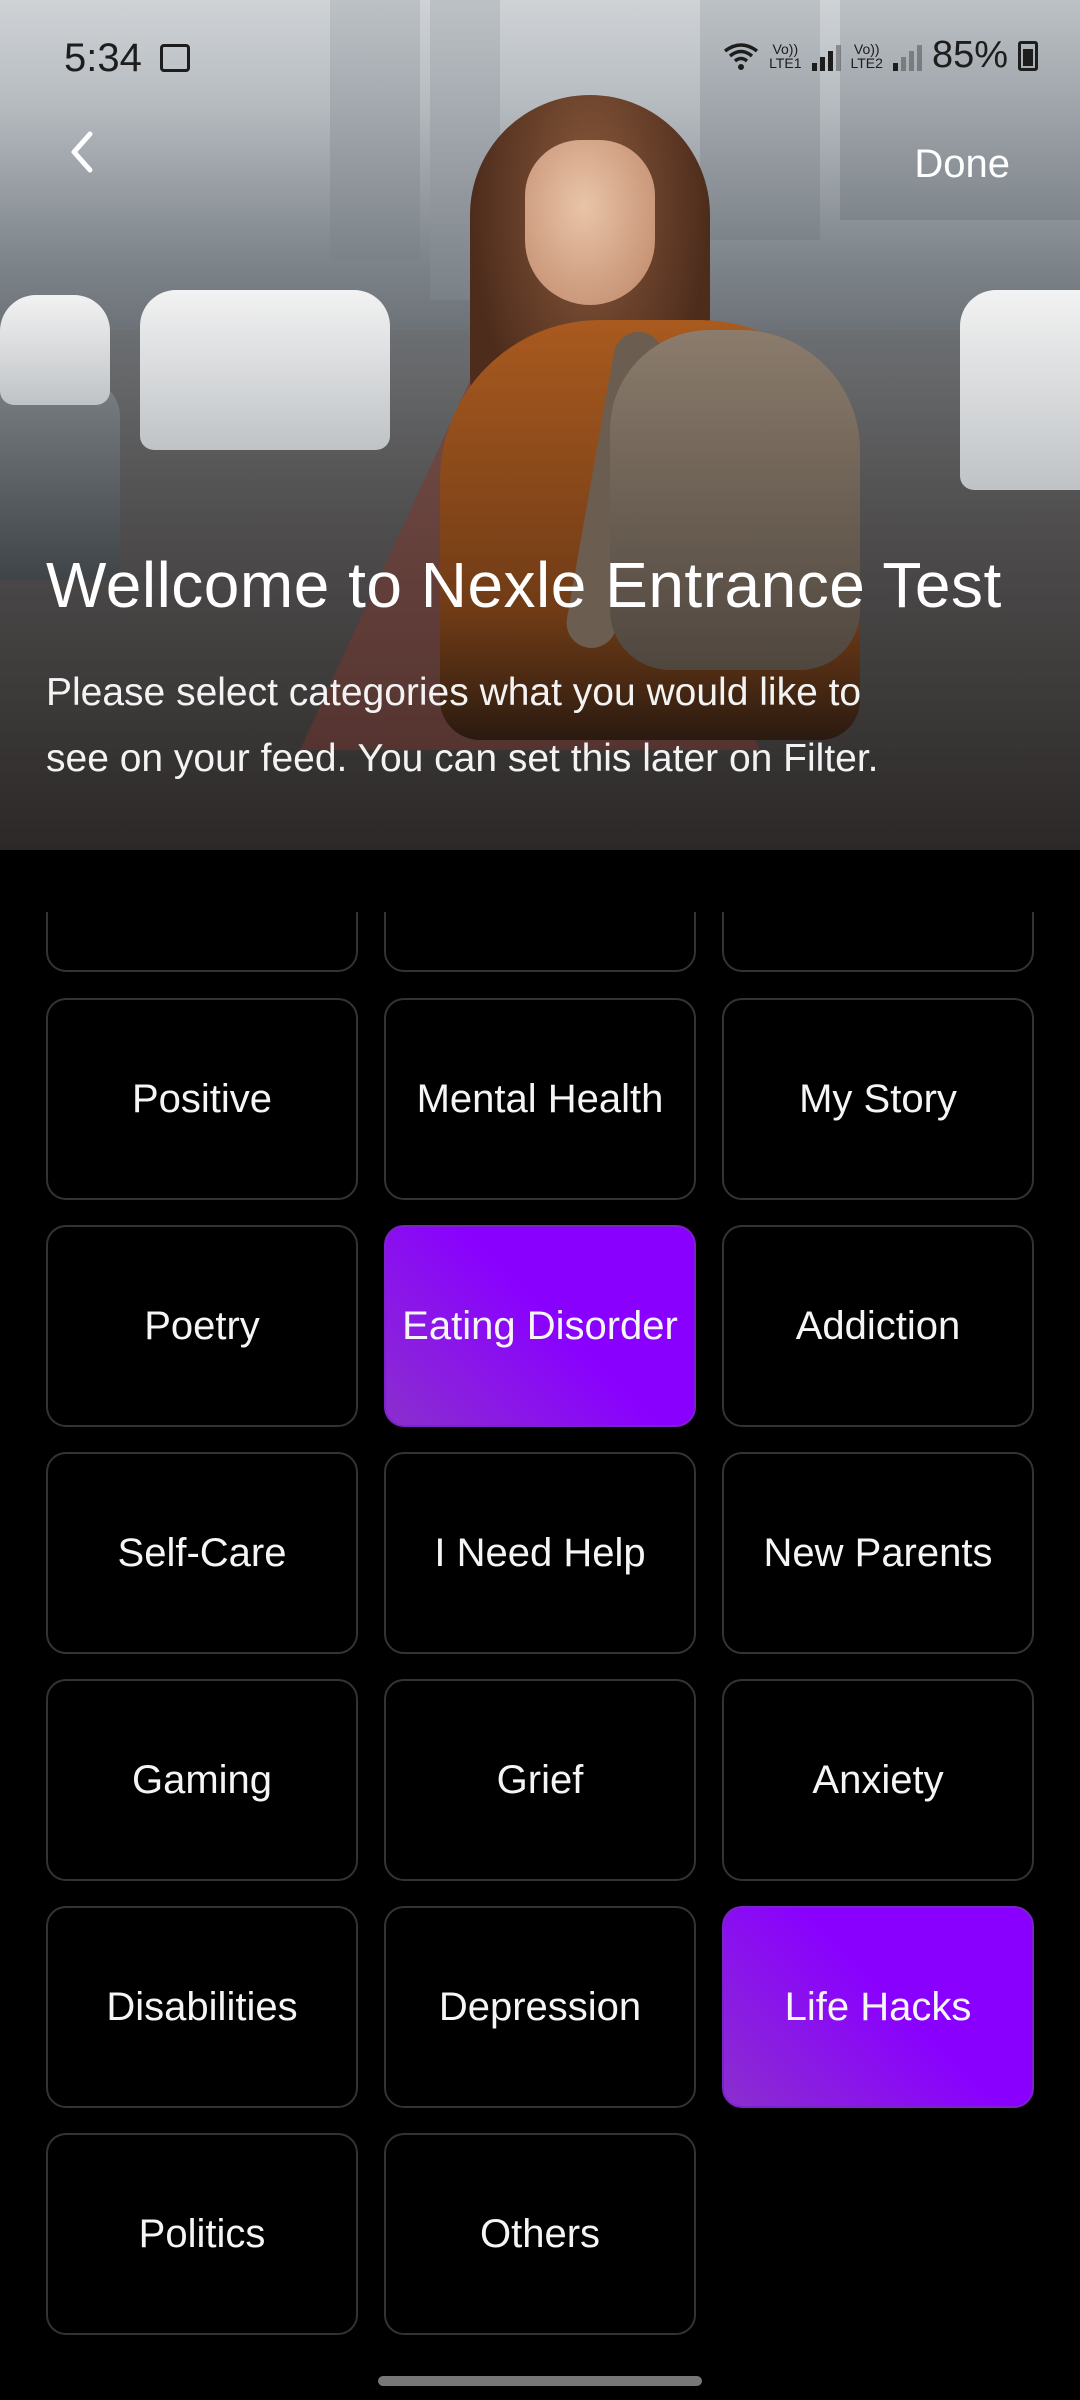  I want to click on category-tile-anxiety: Anxiety, so click(878, 1780).